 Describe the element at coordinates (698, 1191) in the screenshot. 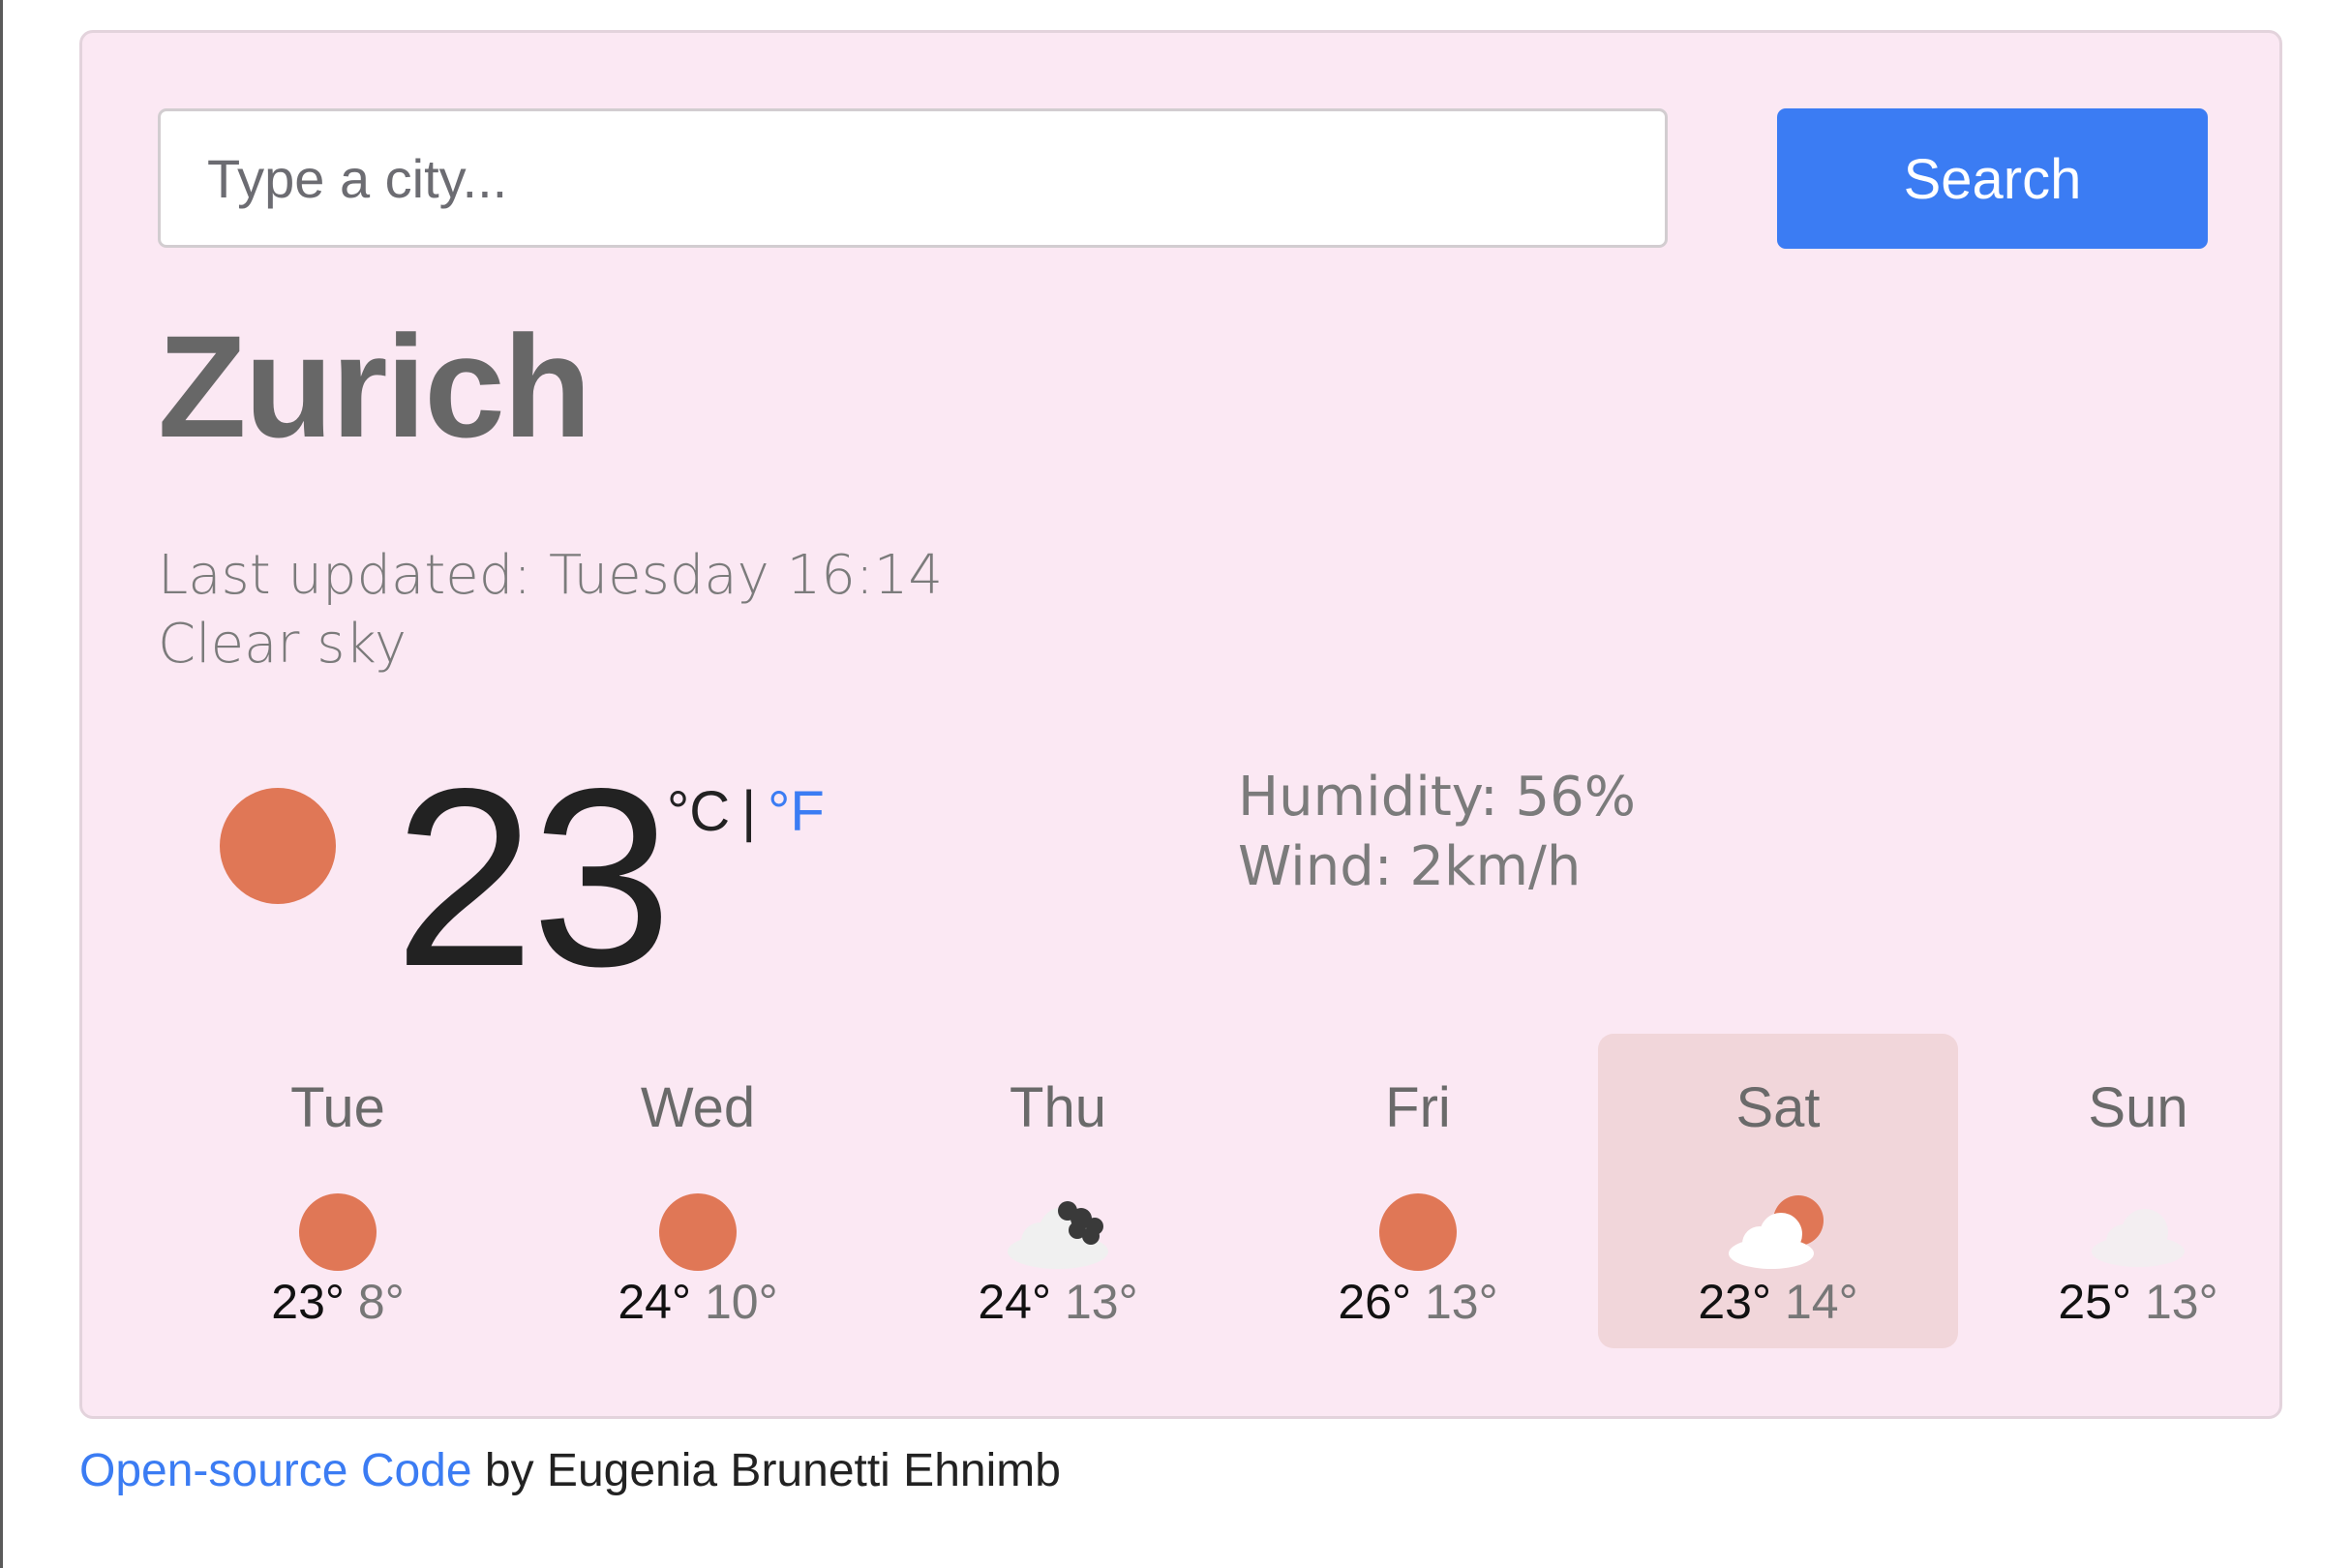

I see `forecast-day: Wed 24° 10°` at that location.